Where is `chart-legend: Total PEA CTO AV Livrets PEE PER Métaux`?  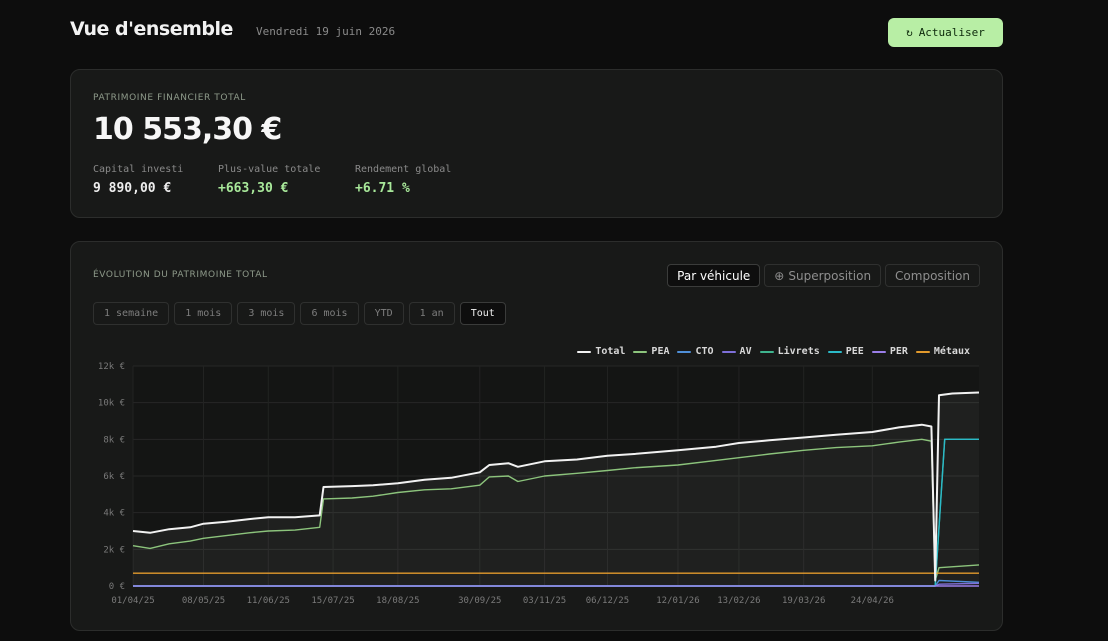
chart-legend: Total PEA CTO AV Livrets PEE PER Métaux is located at coordinates (773, 351).